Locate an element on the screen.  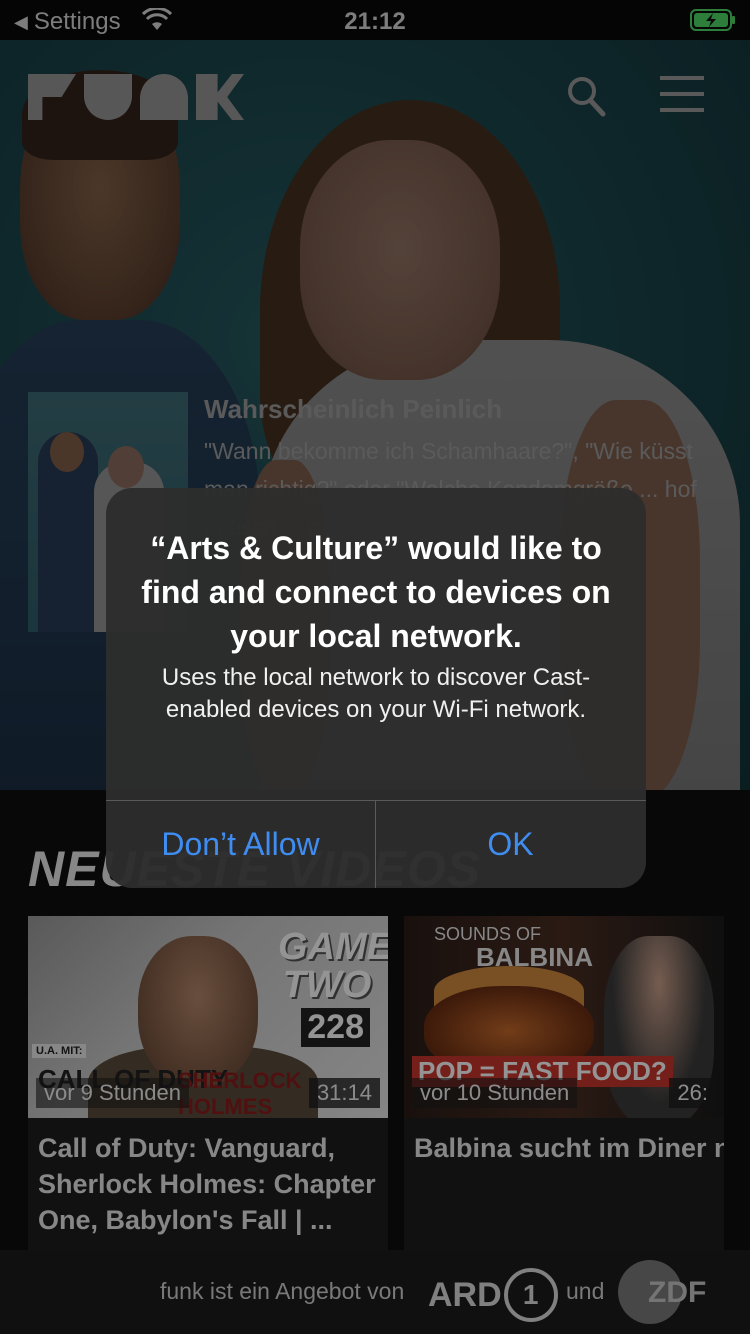
ok-button: OK is located at coordinates (510, 844).